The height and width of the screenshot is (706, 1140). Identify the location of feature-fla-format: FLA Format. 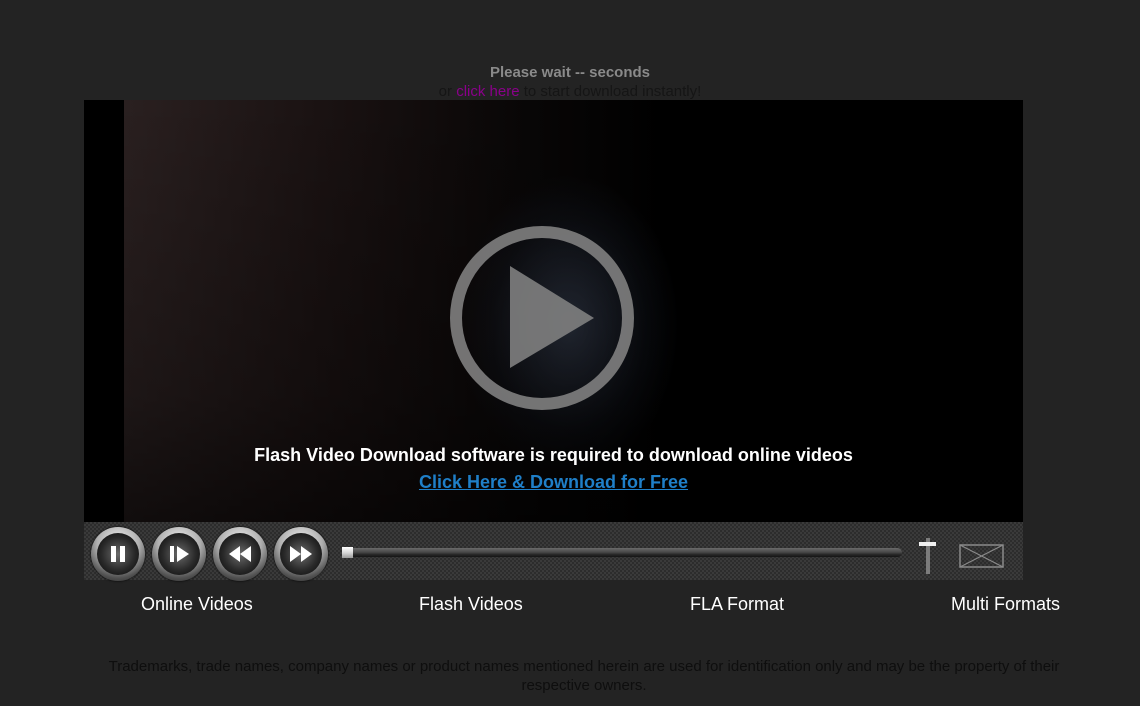
(737, 604).